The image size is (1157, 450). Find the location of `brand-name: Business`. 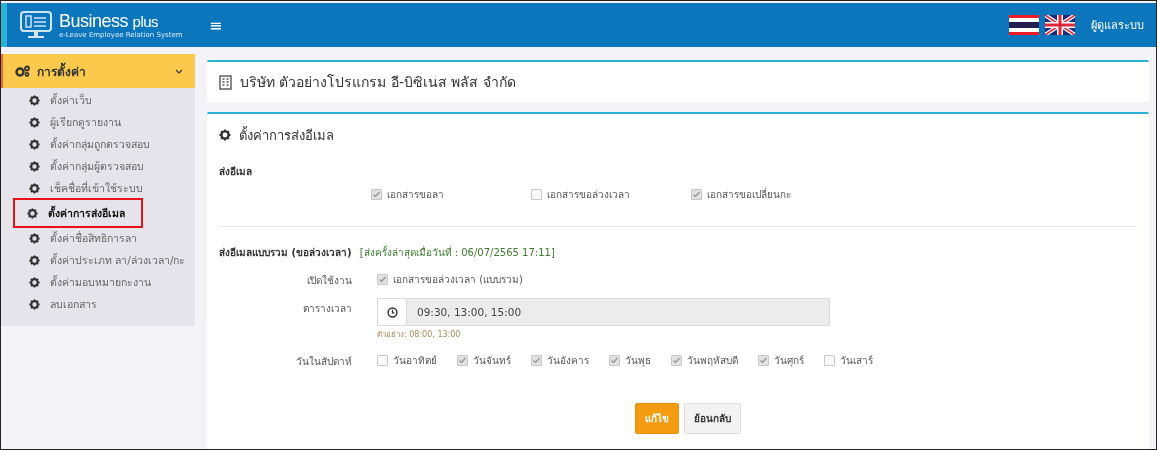

brand-name: Business is located at coordinates (94, 20).